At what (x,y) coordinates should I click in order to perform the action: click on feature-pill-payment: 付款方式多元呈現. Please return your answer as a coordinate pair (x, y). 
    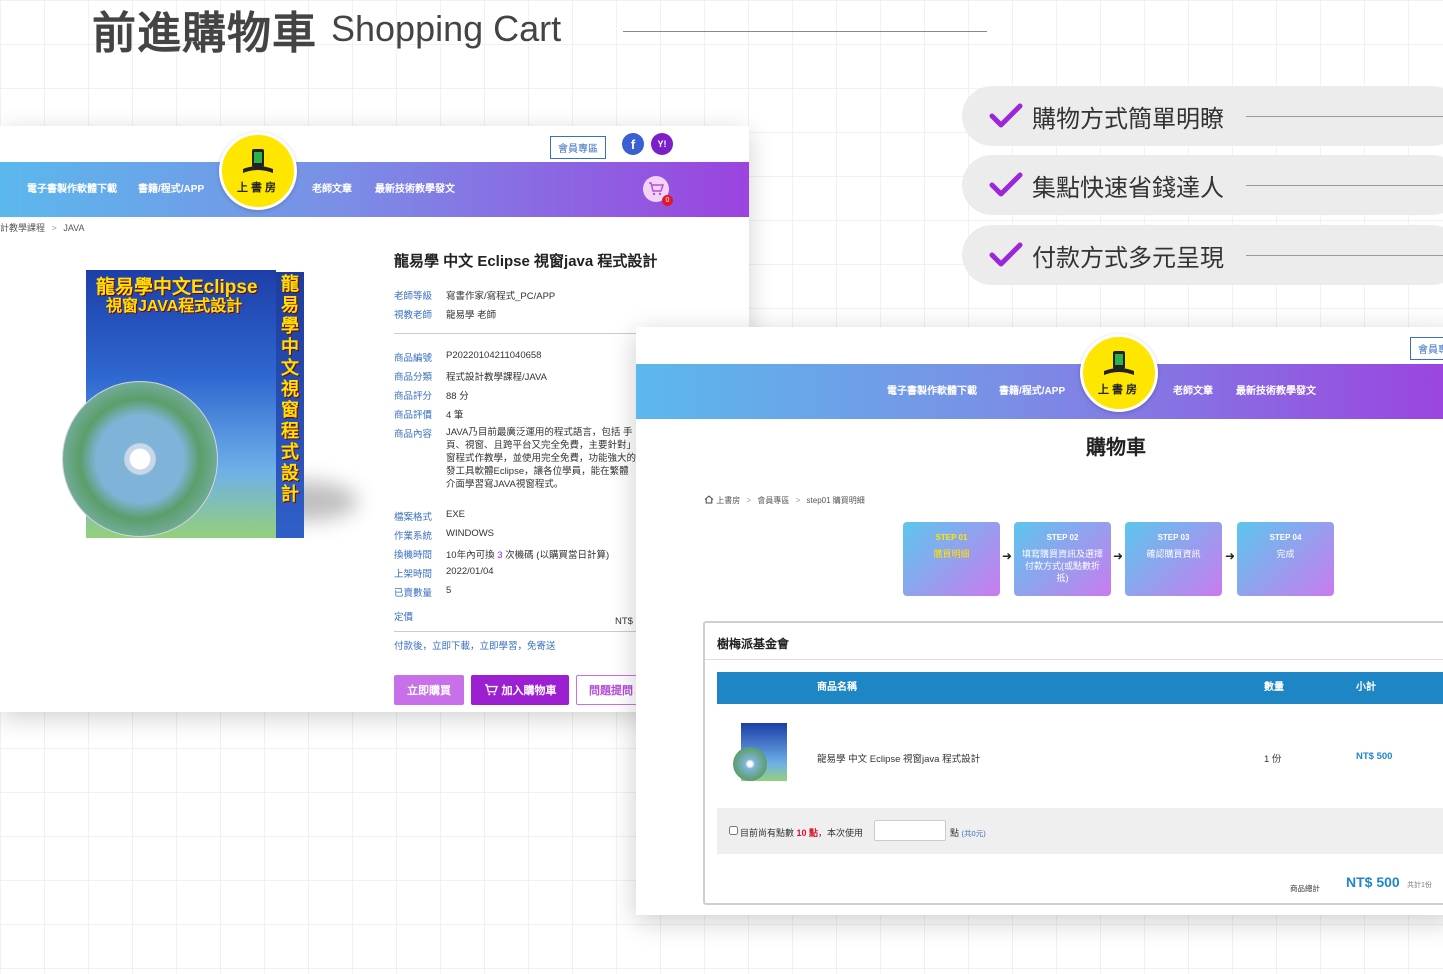
    Looking at the image, I should click on (1202, 255).